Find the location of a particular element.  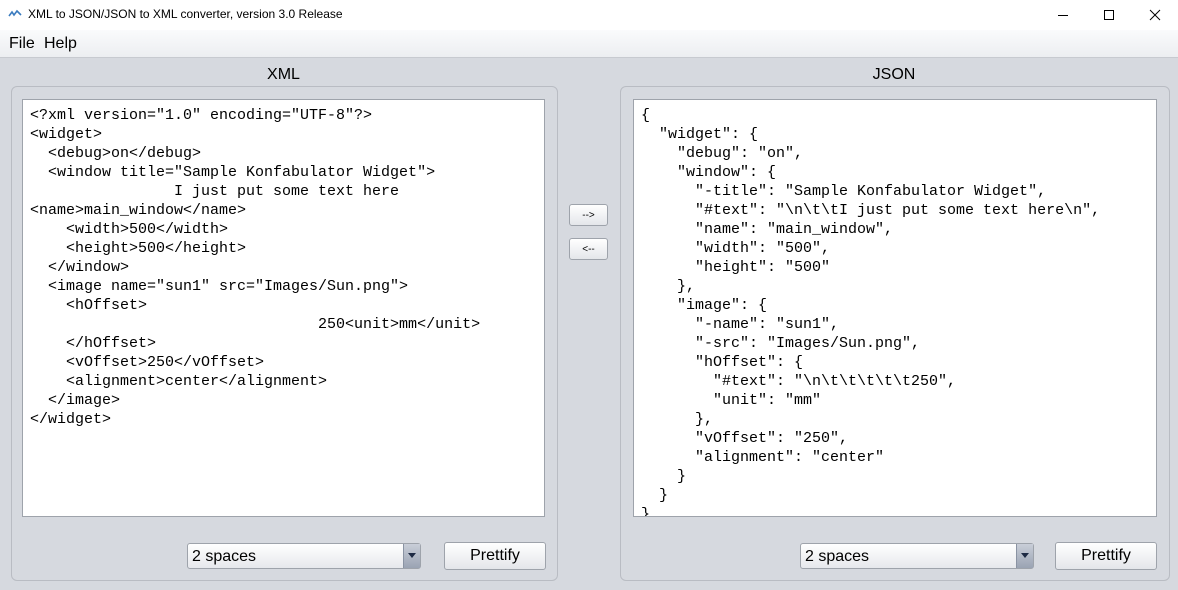

minimize-icon is located at coordinates (1063, 15).